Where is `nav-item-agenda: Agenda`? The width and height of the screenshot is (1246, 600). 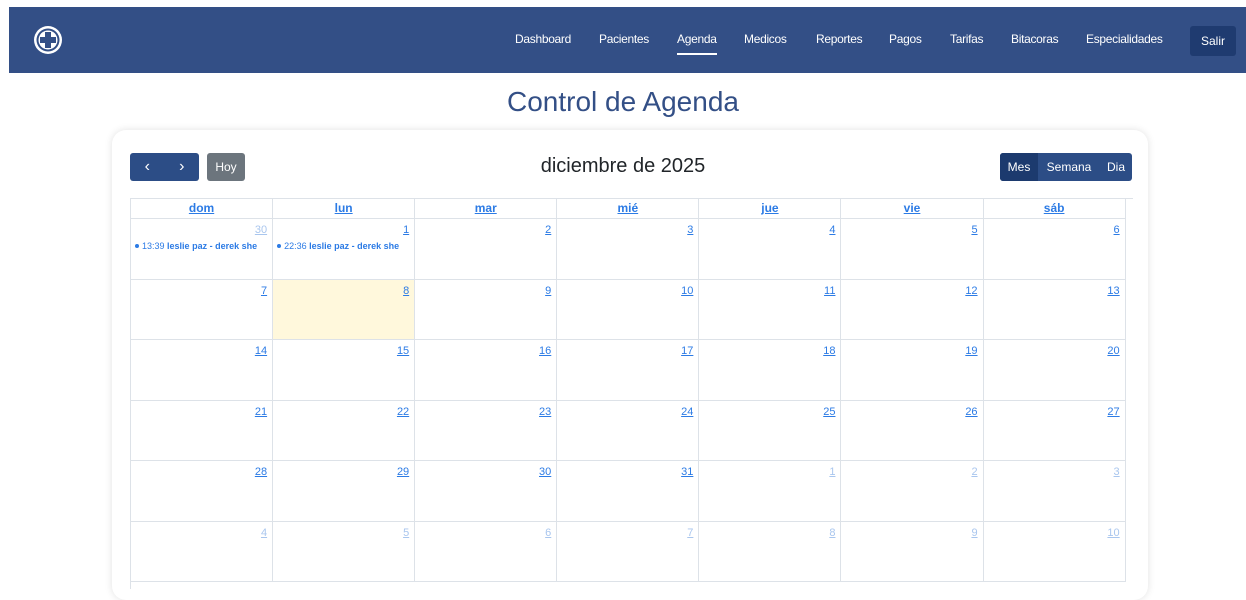
nav-item-agenda: Agenda is located at coordinates (697, 43).